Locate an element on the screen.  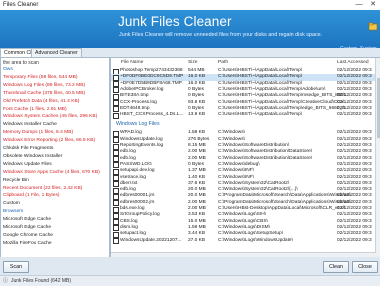
file-name-cell: CBS.log is located at coordinates (129, 221).